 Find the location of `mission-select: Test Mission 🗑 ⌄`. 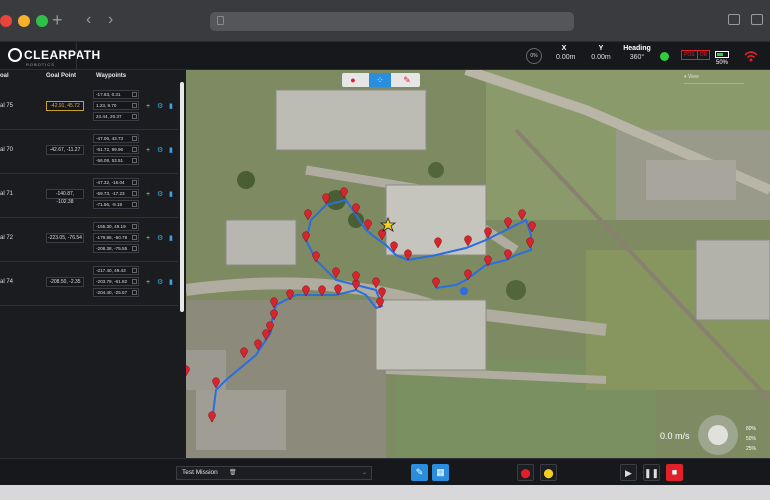

mission-select: Test Mission 🗑 ⌄ is located at coordinates (274, 473).